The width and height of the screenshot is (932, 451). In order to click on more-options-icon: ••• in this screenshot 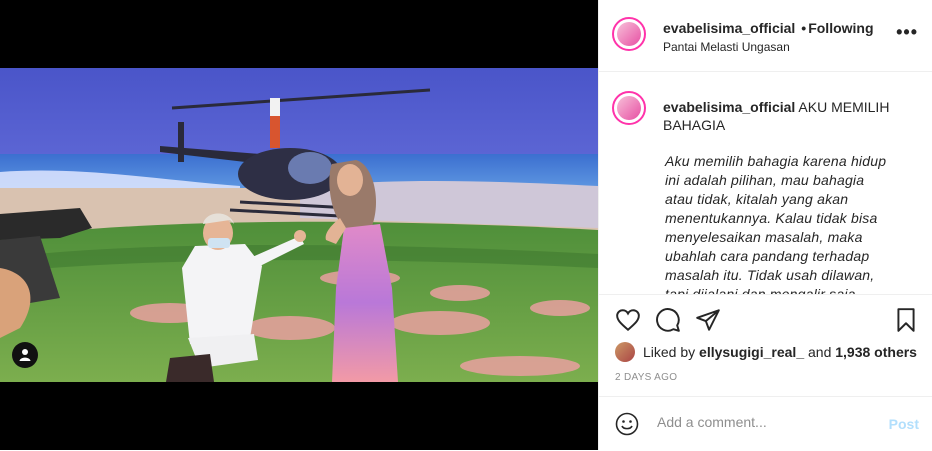, I will do `click(907, 32)`.